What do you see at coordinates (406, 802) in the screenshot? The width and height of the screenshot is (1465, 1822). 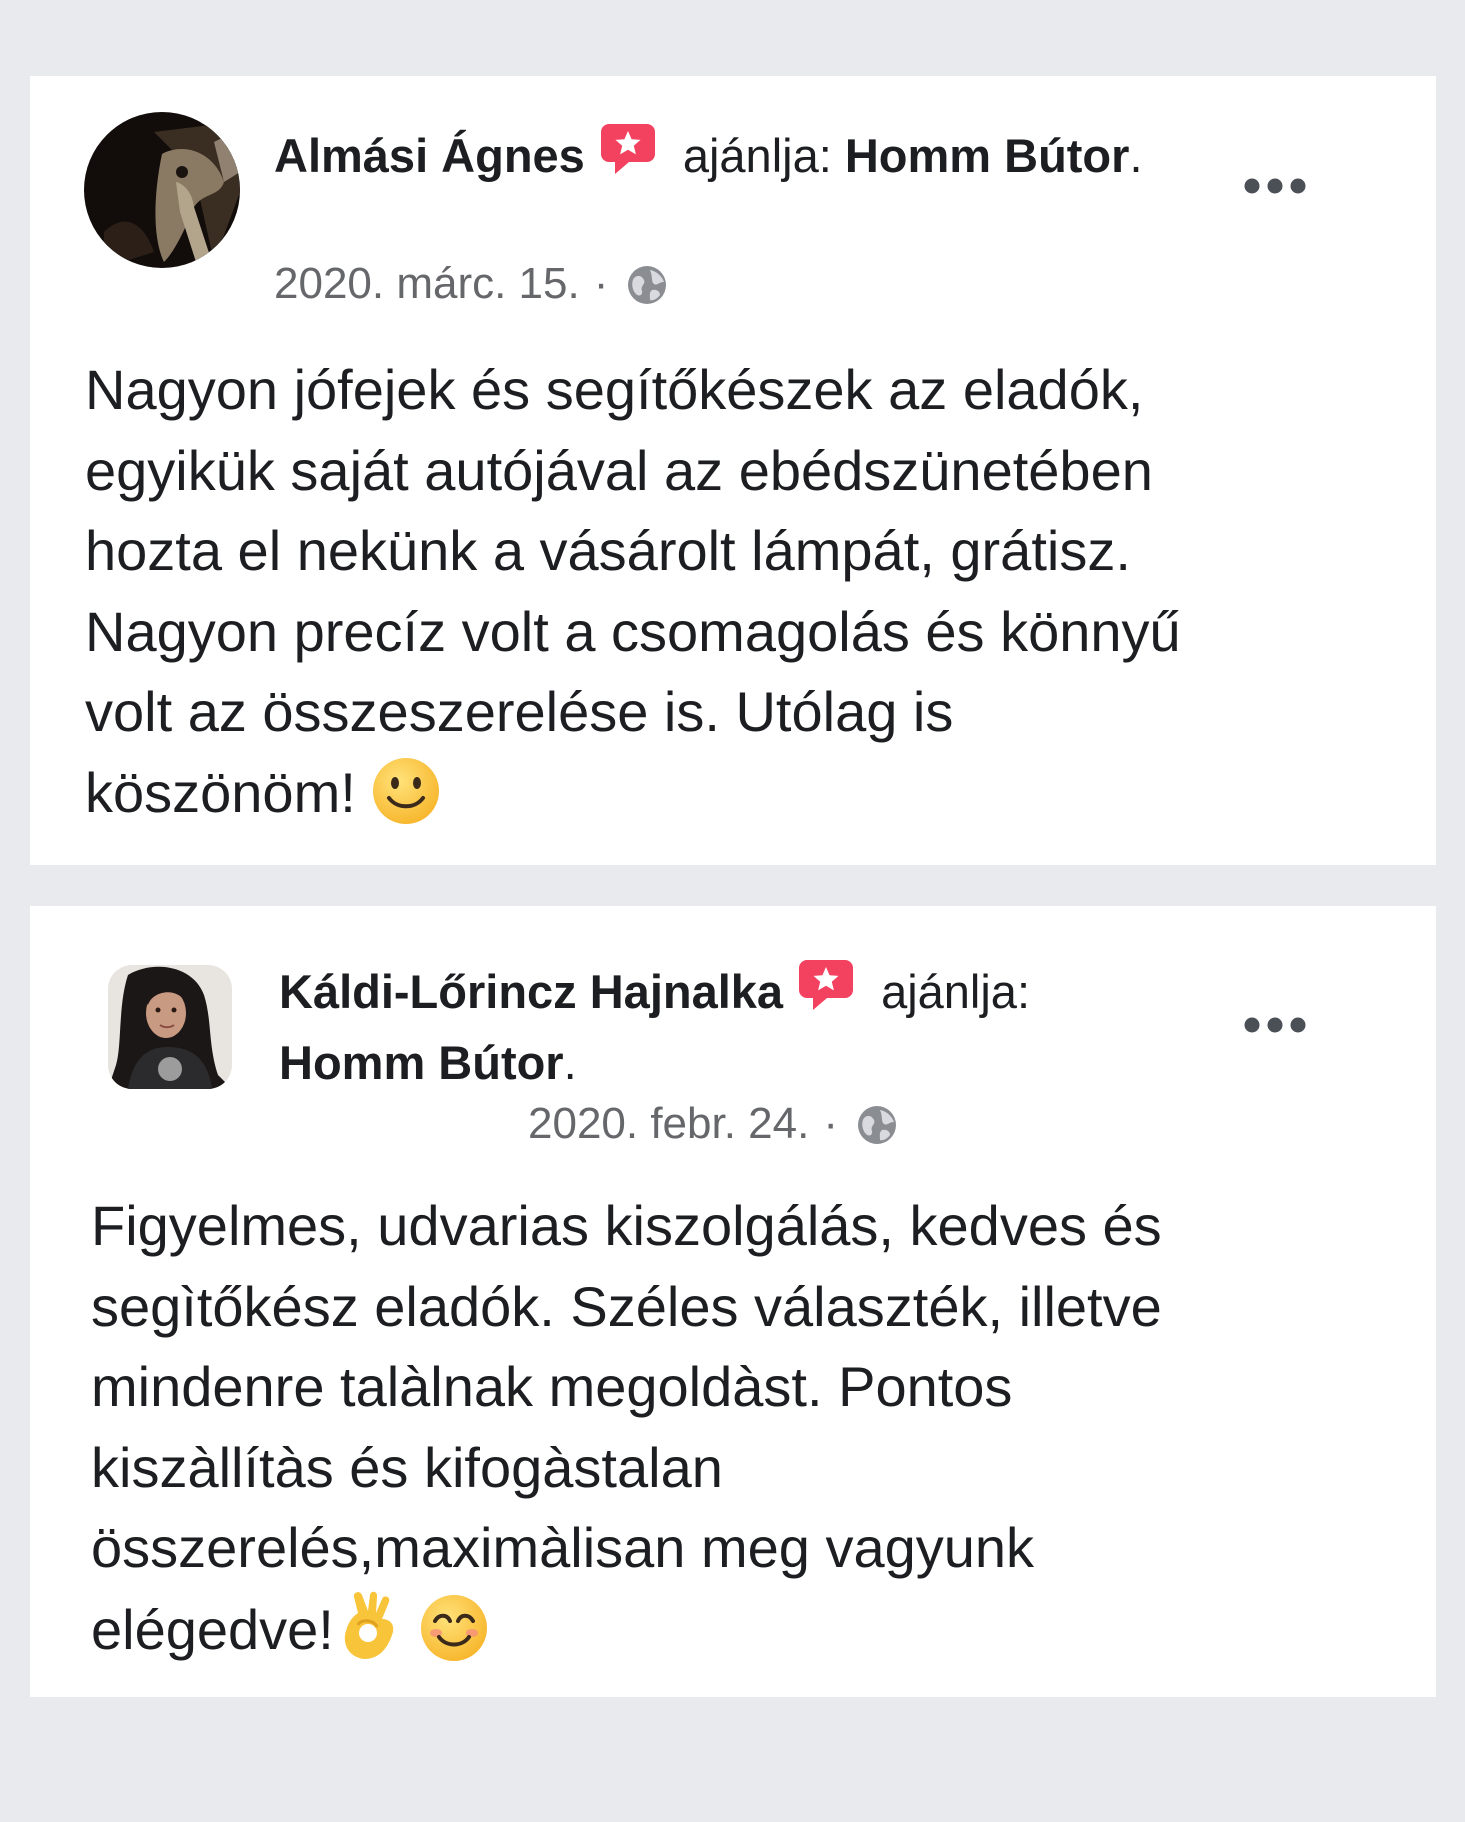 I see `slightly-smiling-face-emoji` at bounding box center [406, 802].